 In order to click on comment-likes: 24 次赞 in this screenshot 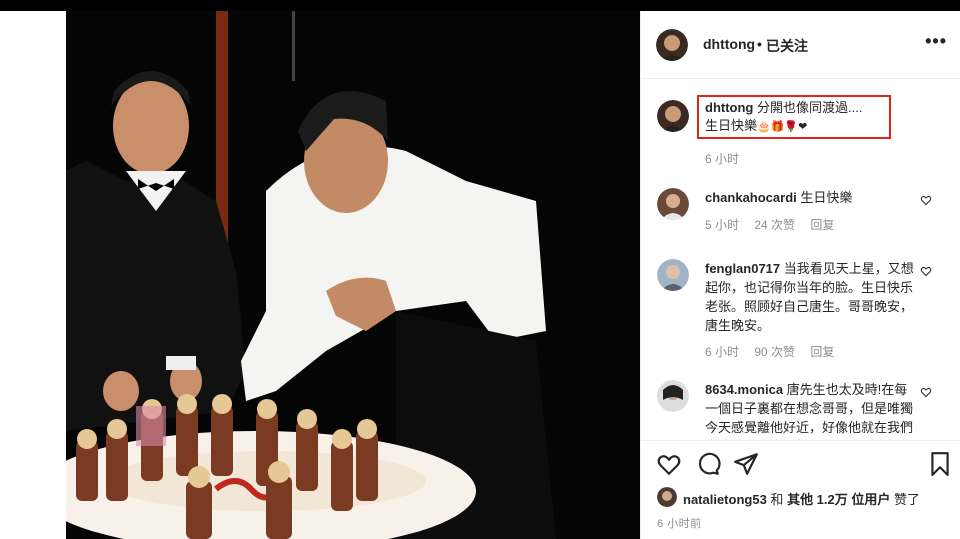, I will do `click(774, 225)`.